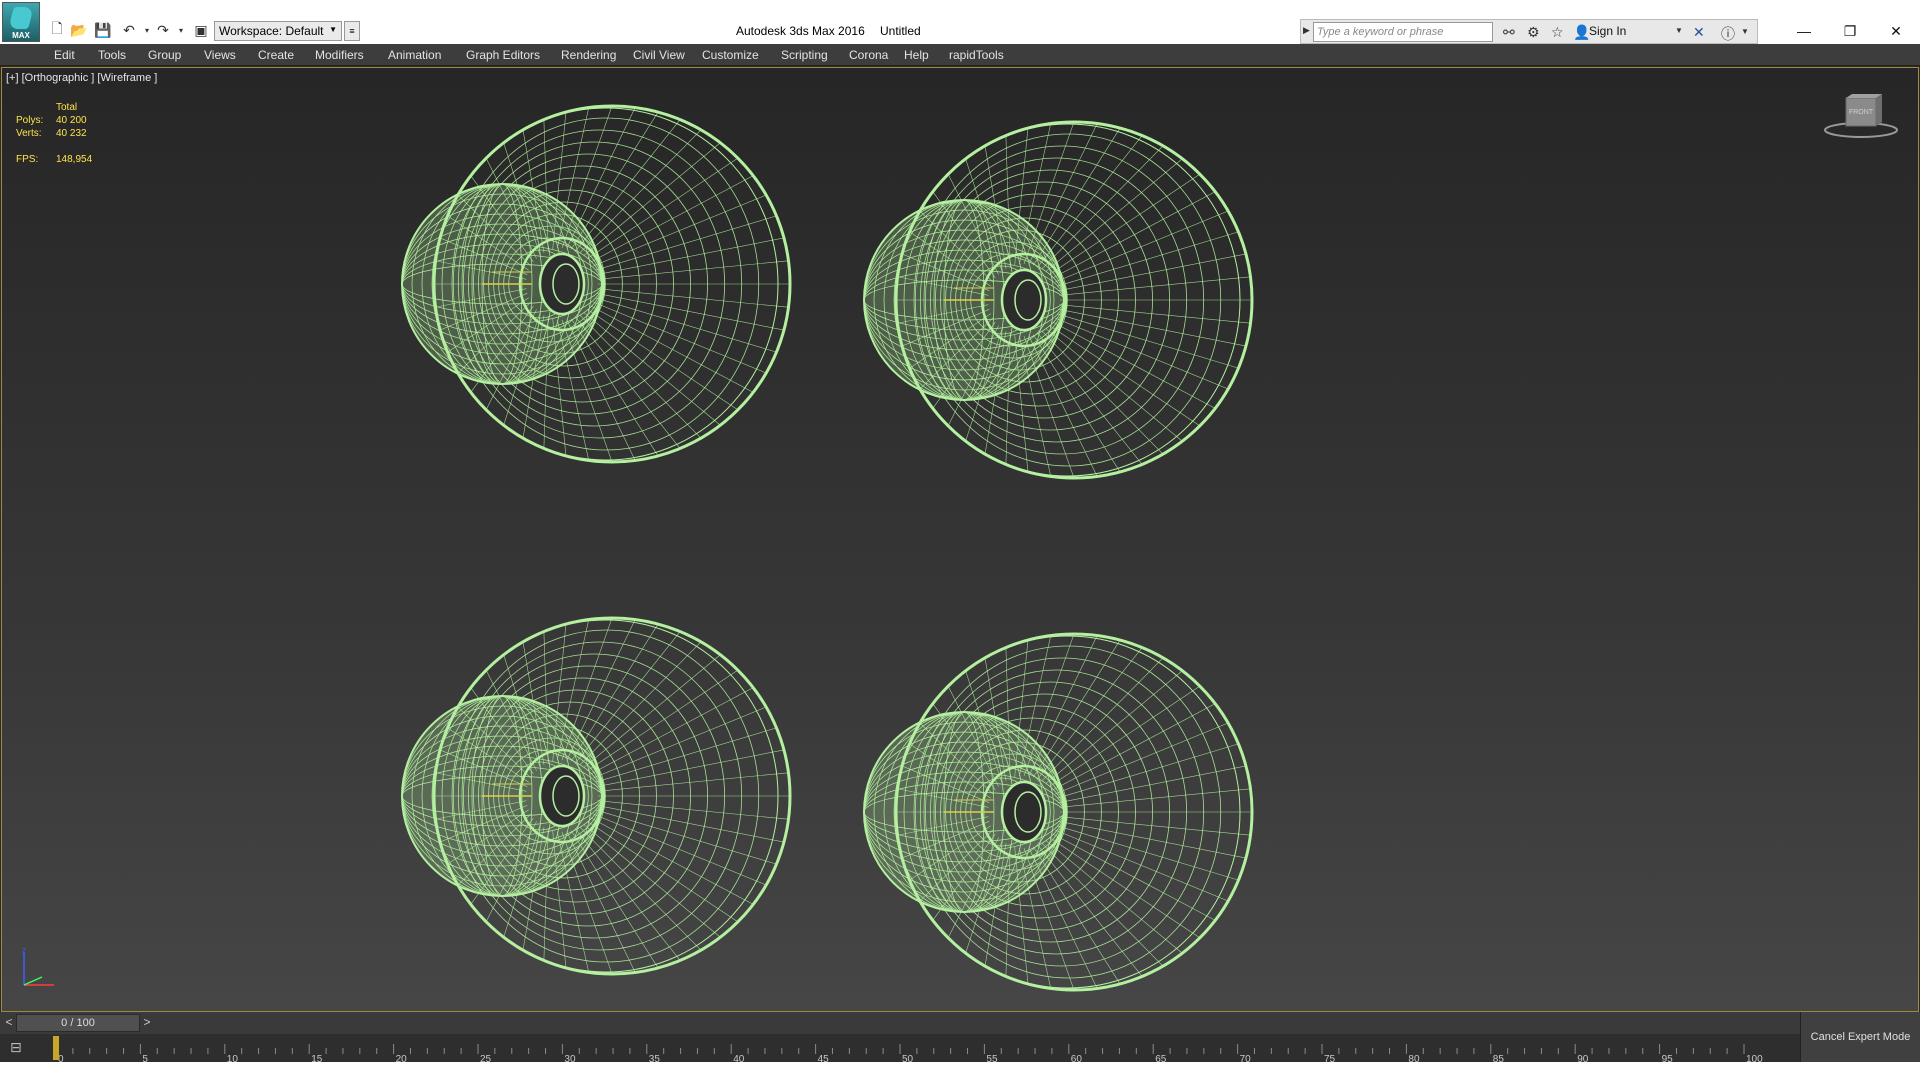 The height and width of the screenshot is (1080, 1920). Describe the element at coordinates (1306, 30) in the screenshot. I see `collapse-arrow-icon: ▶` at that location.